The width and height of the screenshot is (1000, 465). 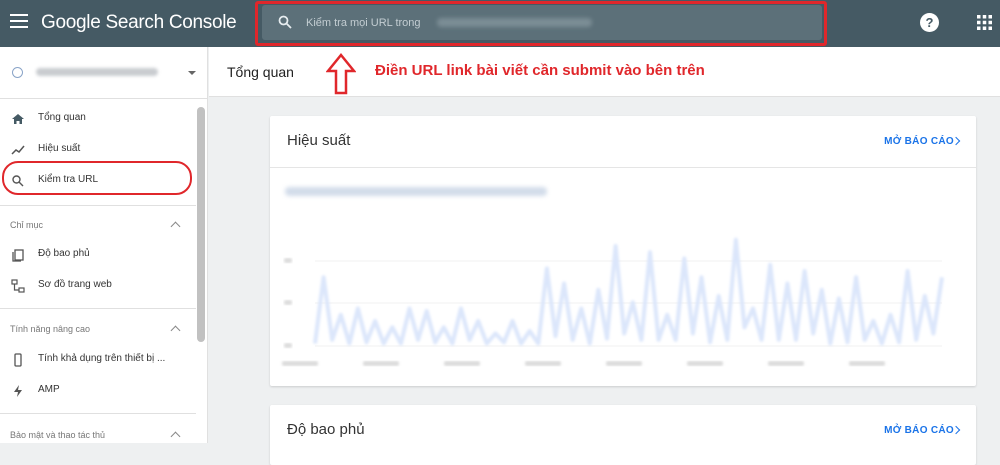 I want to click on sidebar-item-overview: Tổng quan, so click(x=98, y=119).